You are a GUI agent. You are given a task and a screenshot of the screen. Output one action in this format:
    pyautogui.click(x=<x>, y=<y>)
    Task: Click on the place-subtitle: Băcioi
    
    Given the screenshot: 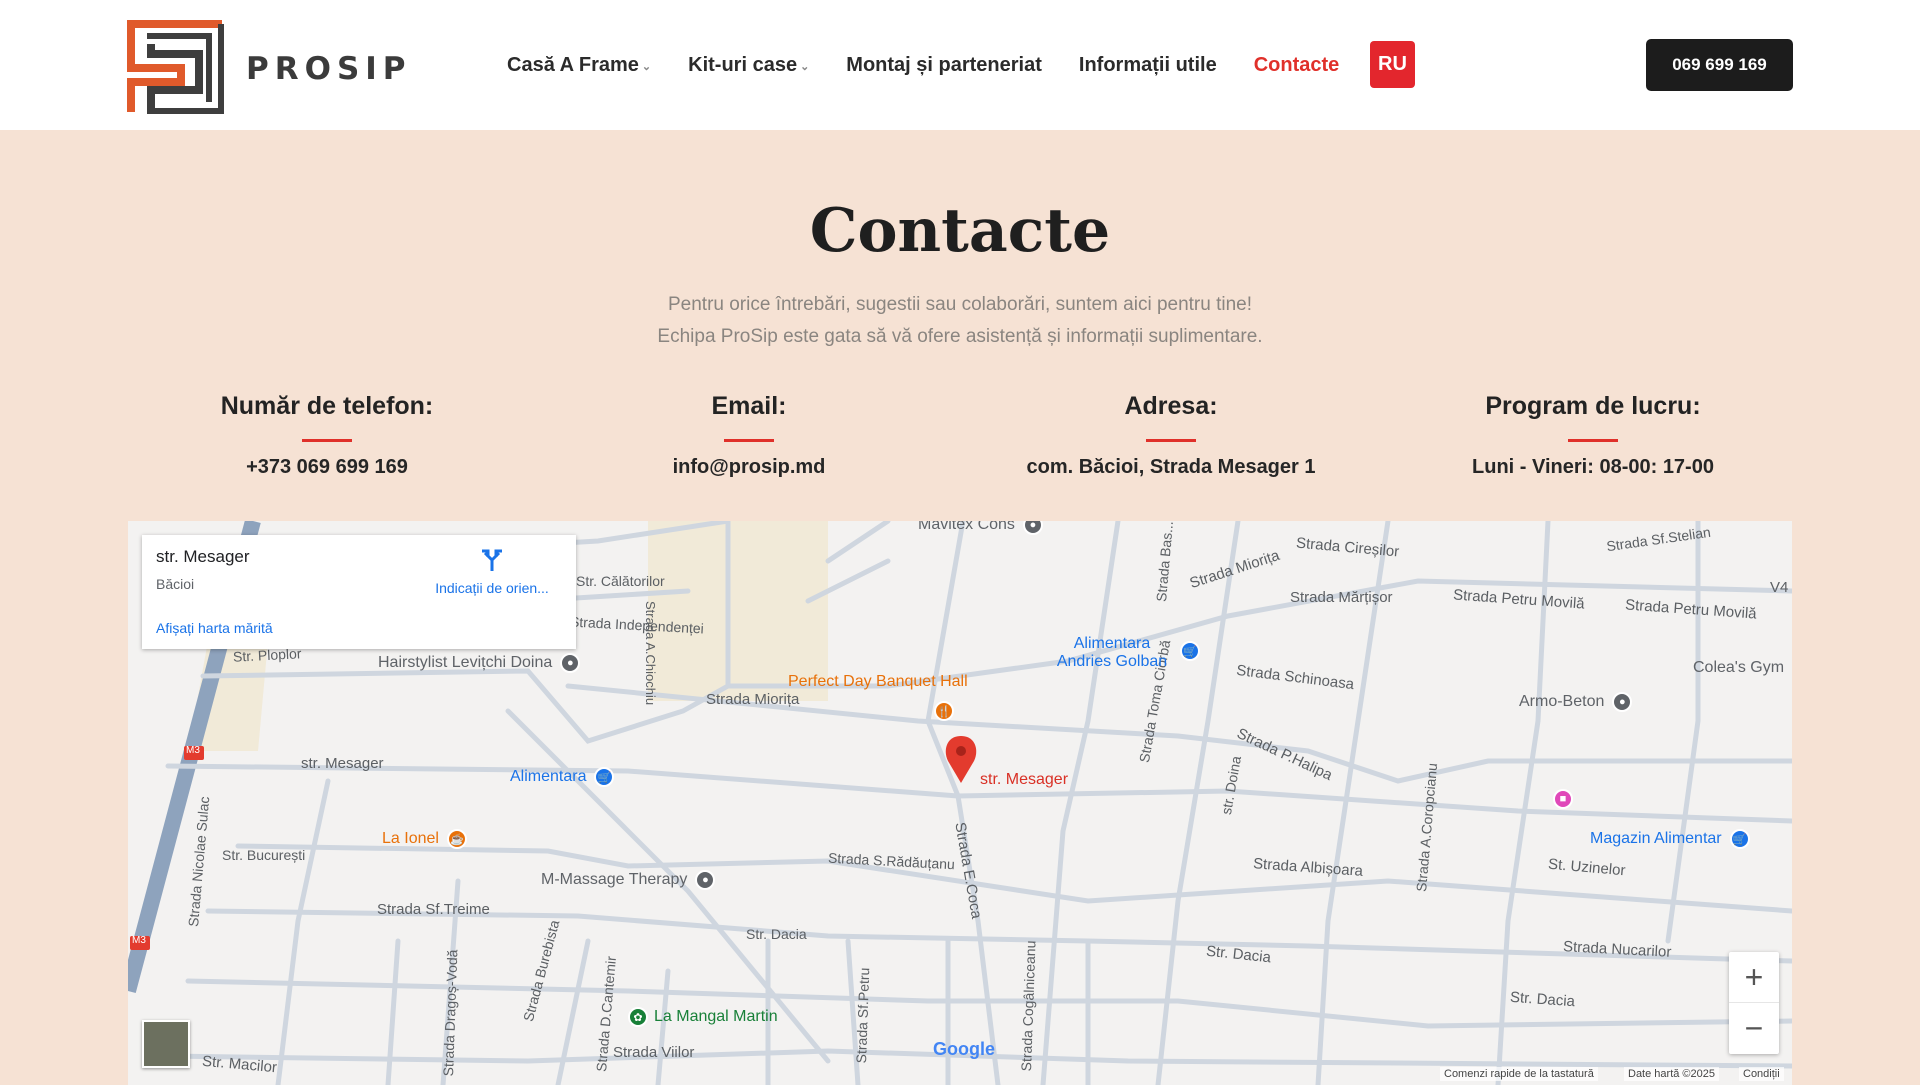 What is the action you would take?
    pyautogui.click(x=175, y=584)
    